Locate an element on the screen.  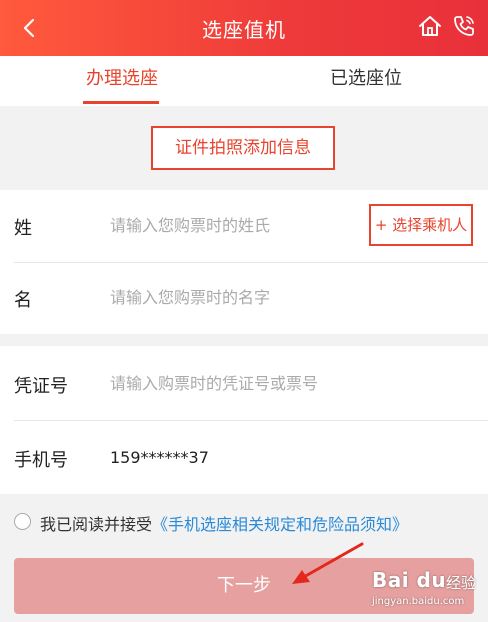
tab-label: 已选座位 is located at coordinates (366, 78).